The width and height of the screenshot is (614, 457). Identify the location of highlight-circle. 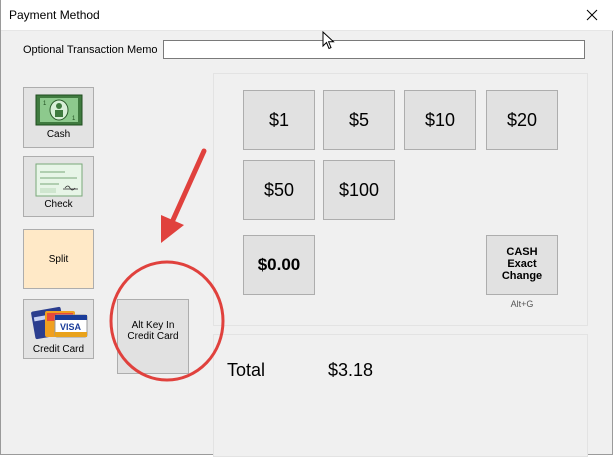
(167, 321).